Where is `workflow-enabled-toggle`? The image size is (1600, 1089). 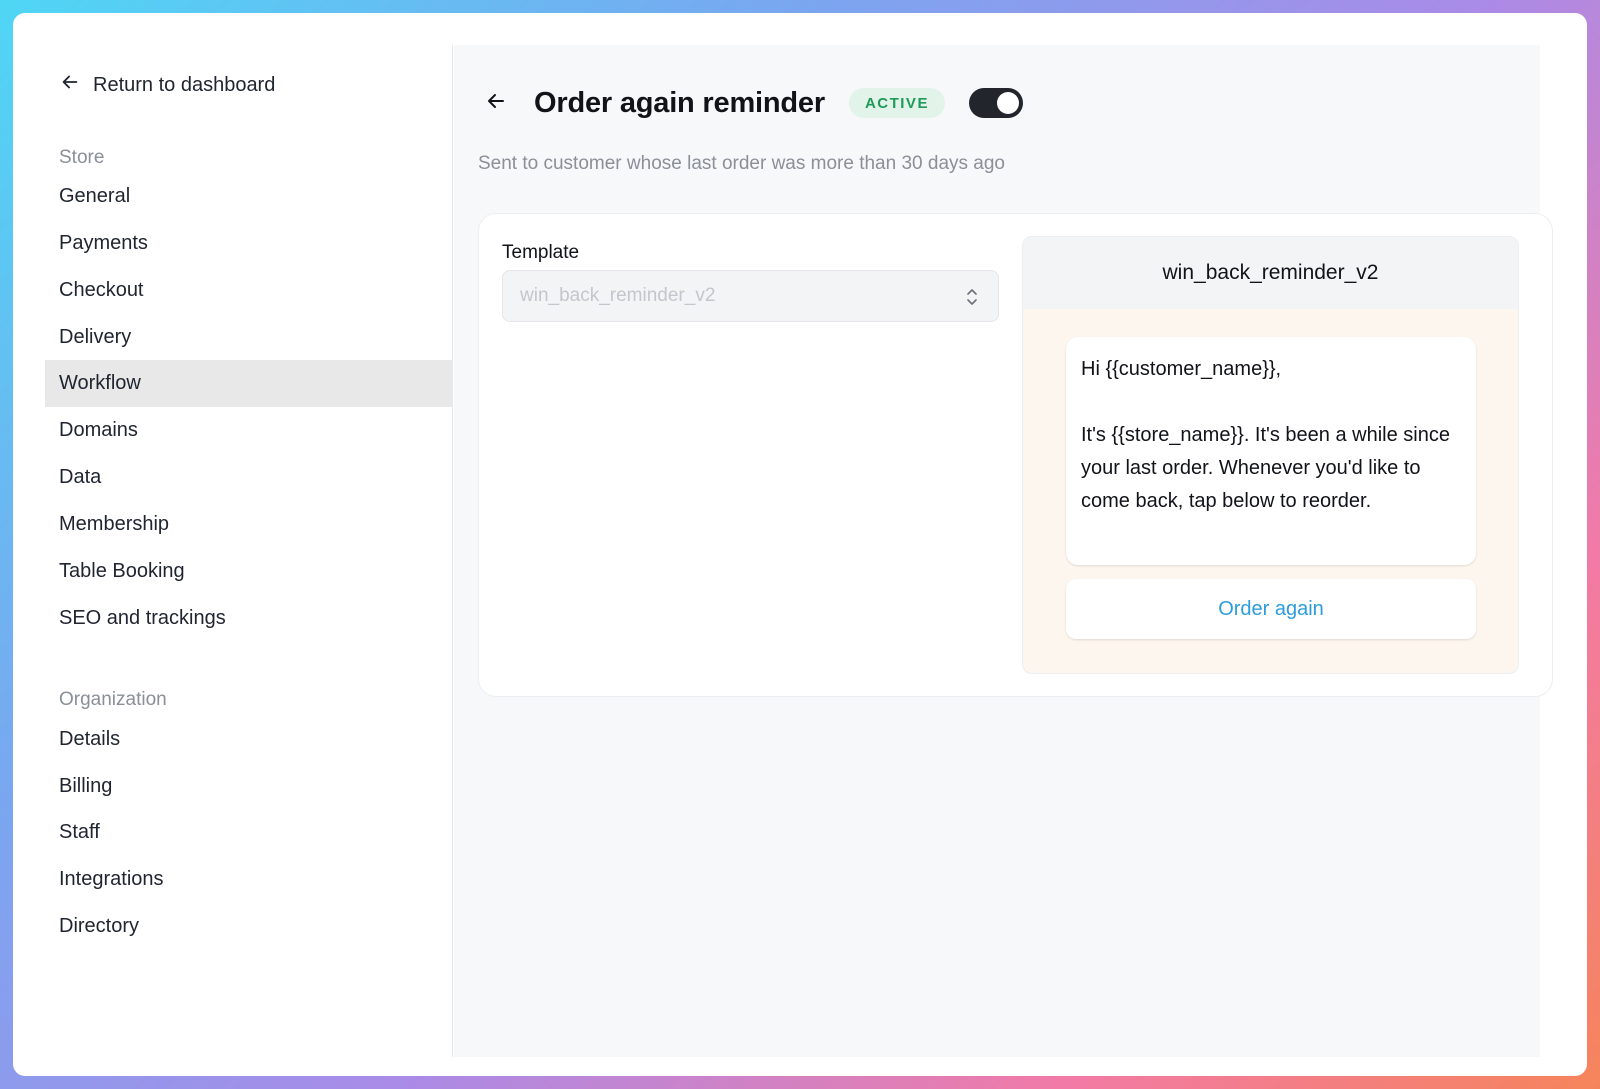 workflow-enabled-toggle is located at coordinates (995, 103).